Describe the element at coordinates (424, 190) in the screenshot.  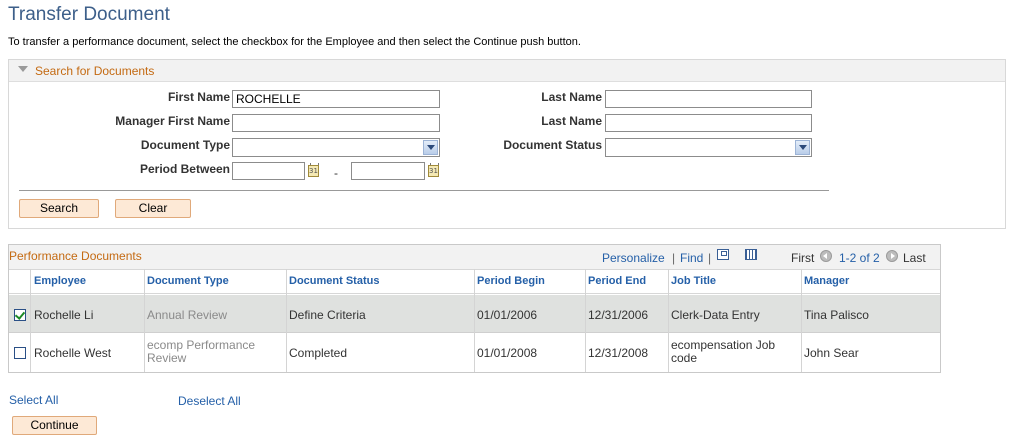
I see `search-divider` at that location.